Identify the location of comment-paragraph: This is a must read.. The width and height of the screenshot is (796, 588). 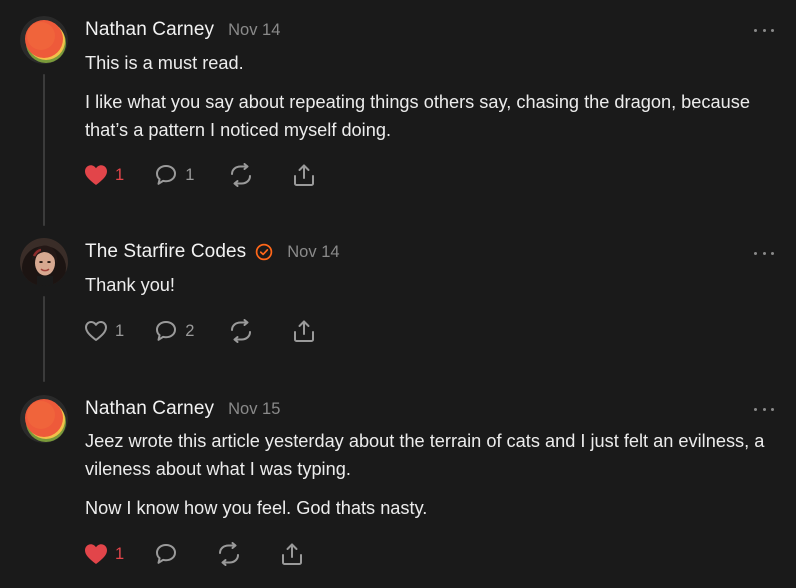
(164, 63).